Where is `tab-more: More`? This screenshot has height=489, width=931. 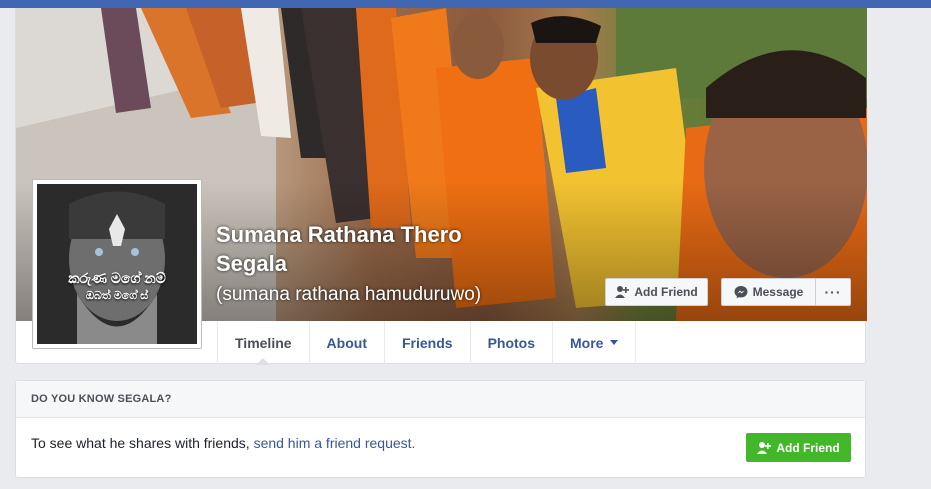 tab-more: More is located at coordinates (595, 342).